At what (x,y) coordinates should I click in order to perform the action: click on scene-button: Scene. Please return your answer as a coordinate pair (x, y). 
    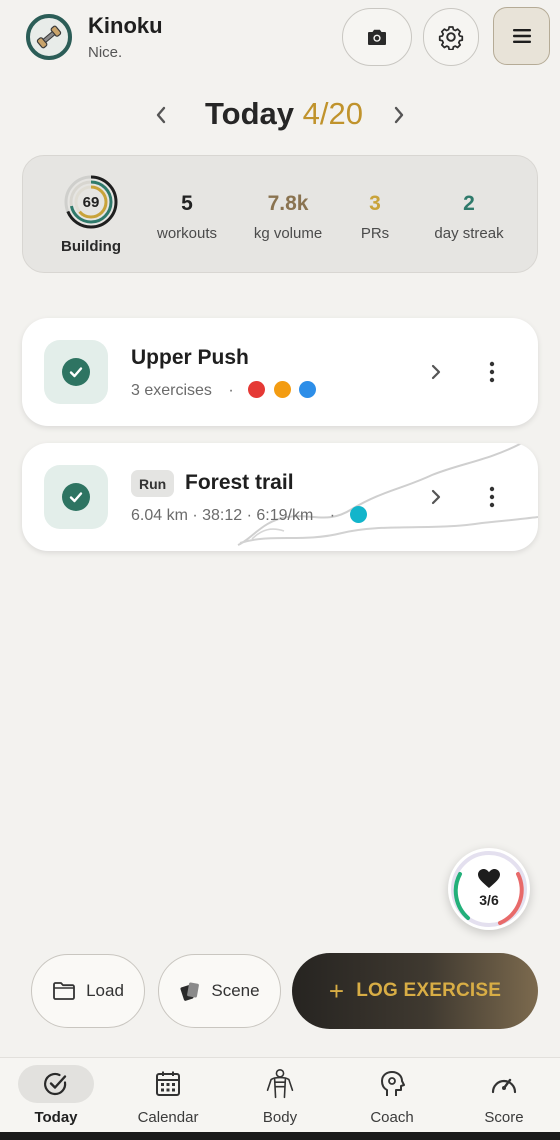
    Looking at the image, I should click on (219, 991).